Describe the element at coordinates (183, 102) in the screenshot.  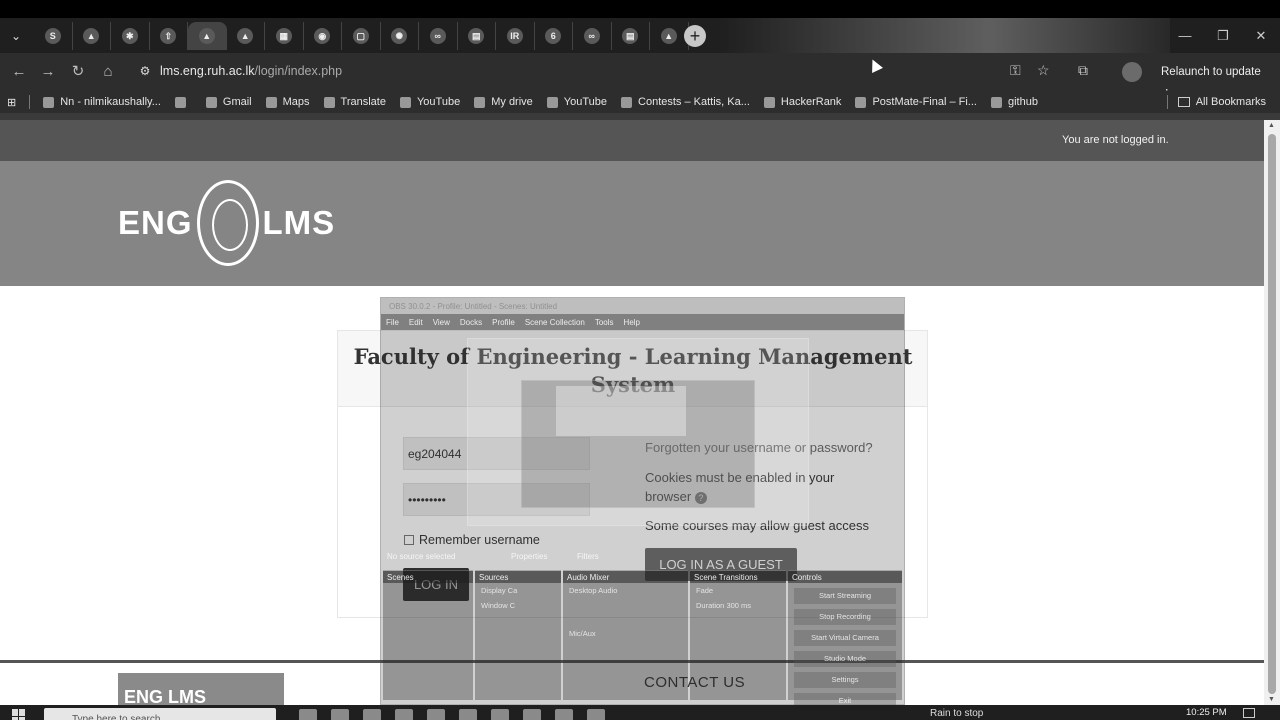
I see `bookmark-item` at that location.